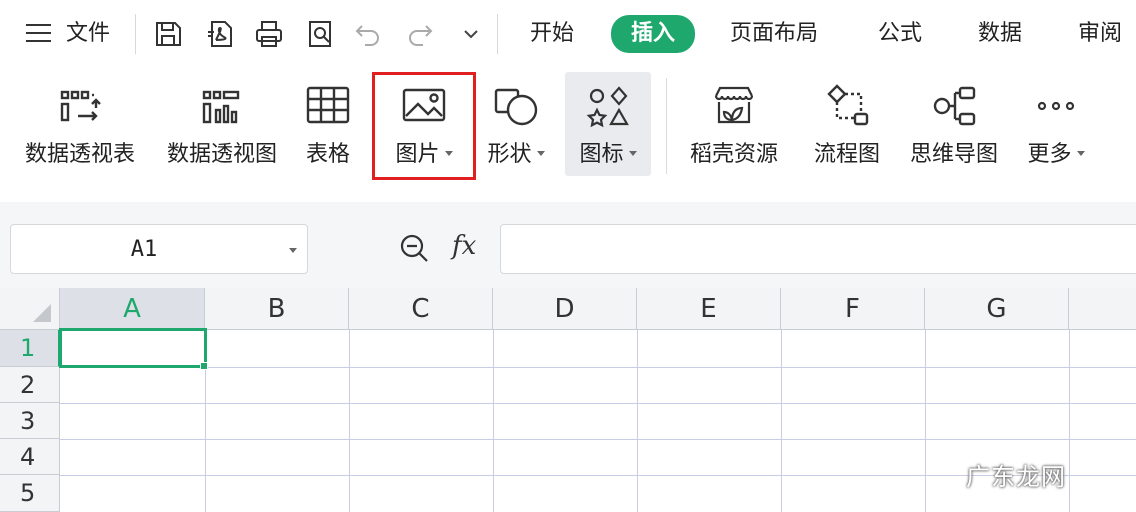 The height and width of the screenshot is (512, 1136). I want to click on table-button: 表格, so click(328, 127).